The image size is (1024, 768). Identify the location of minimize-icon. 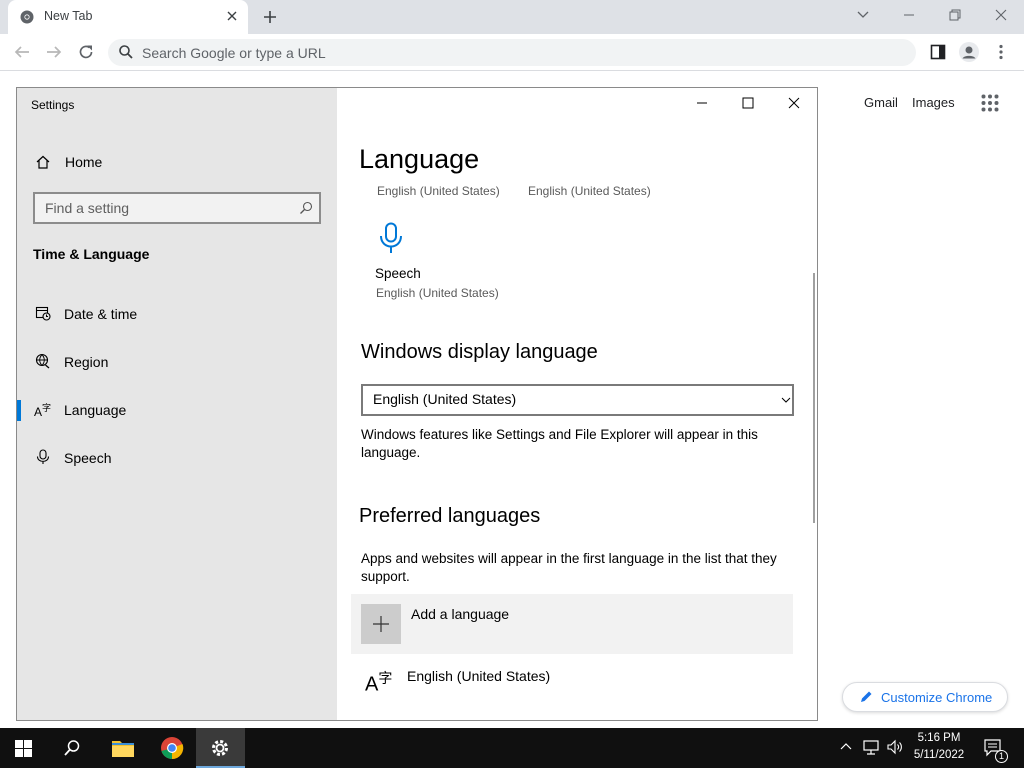
(909, 15).